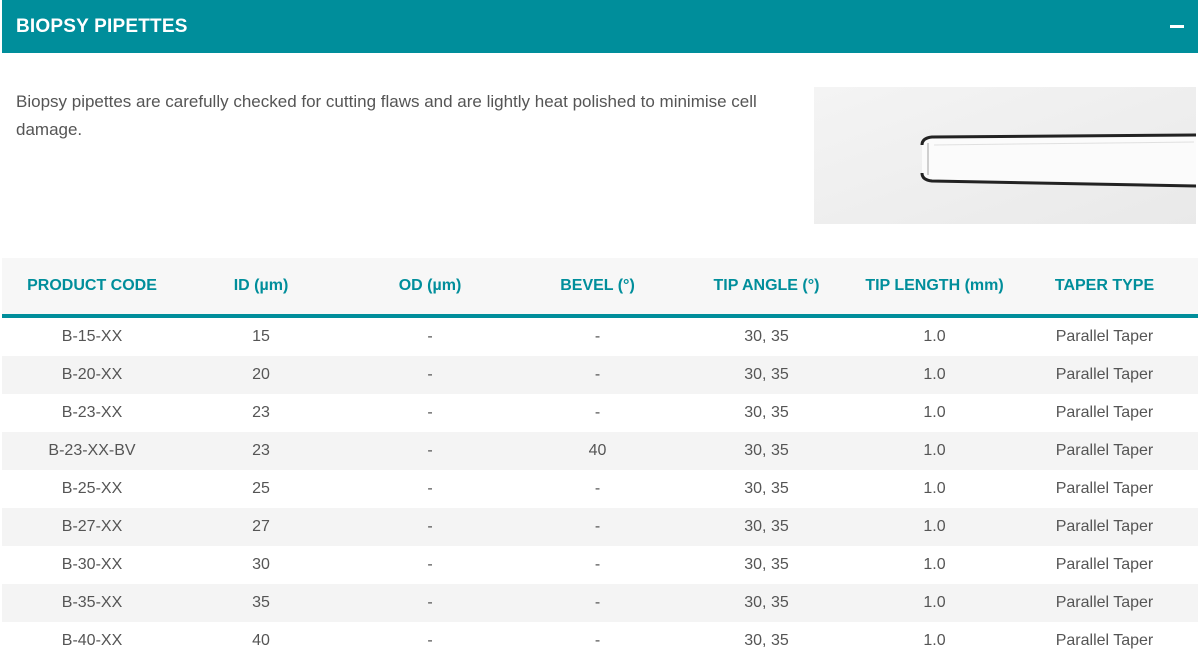  What do you see at coordinates (261, 336) in the screenshot?
I see `table-cell: 15` at bounding box center [261, 336].